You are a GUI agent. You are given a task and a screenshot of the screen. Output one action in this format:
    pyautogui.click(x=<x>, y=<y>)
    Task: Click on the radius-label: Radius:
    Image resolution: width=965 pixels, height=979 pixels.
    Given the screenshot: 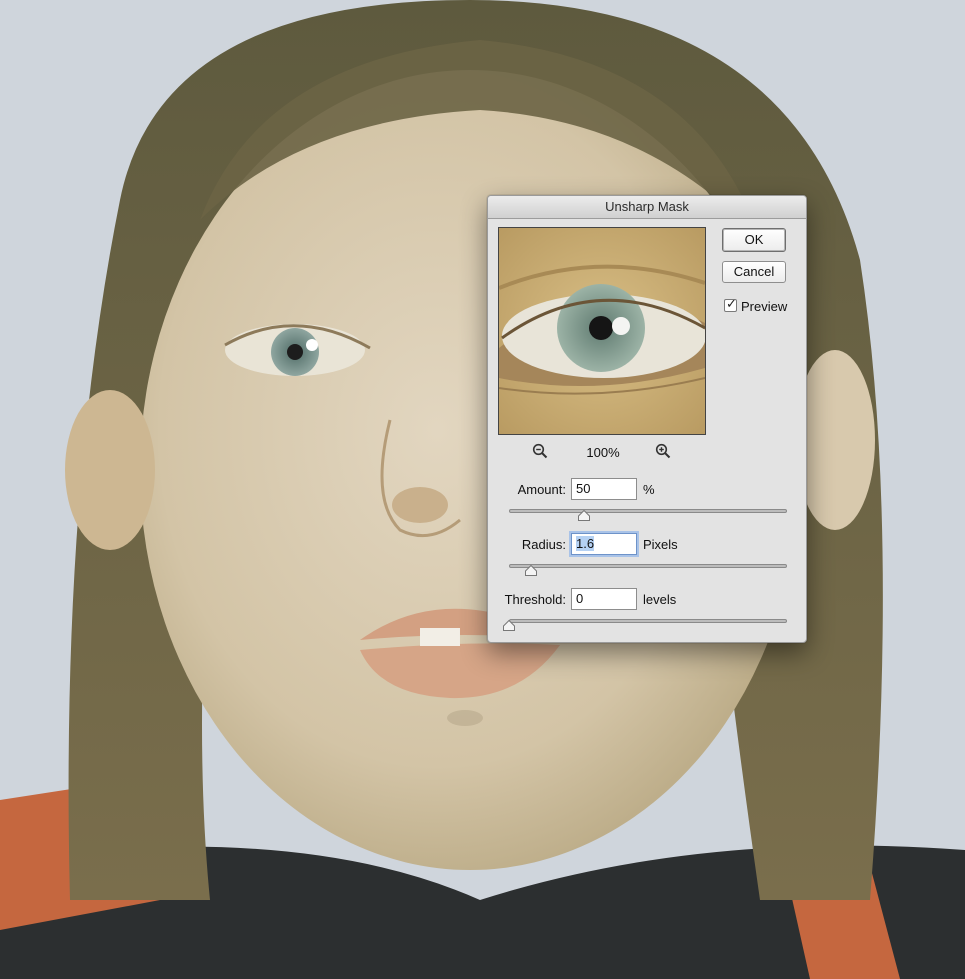 What is the action you would take?
    pyautogui.click(x=543, y=544)
    